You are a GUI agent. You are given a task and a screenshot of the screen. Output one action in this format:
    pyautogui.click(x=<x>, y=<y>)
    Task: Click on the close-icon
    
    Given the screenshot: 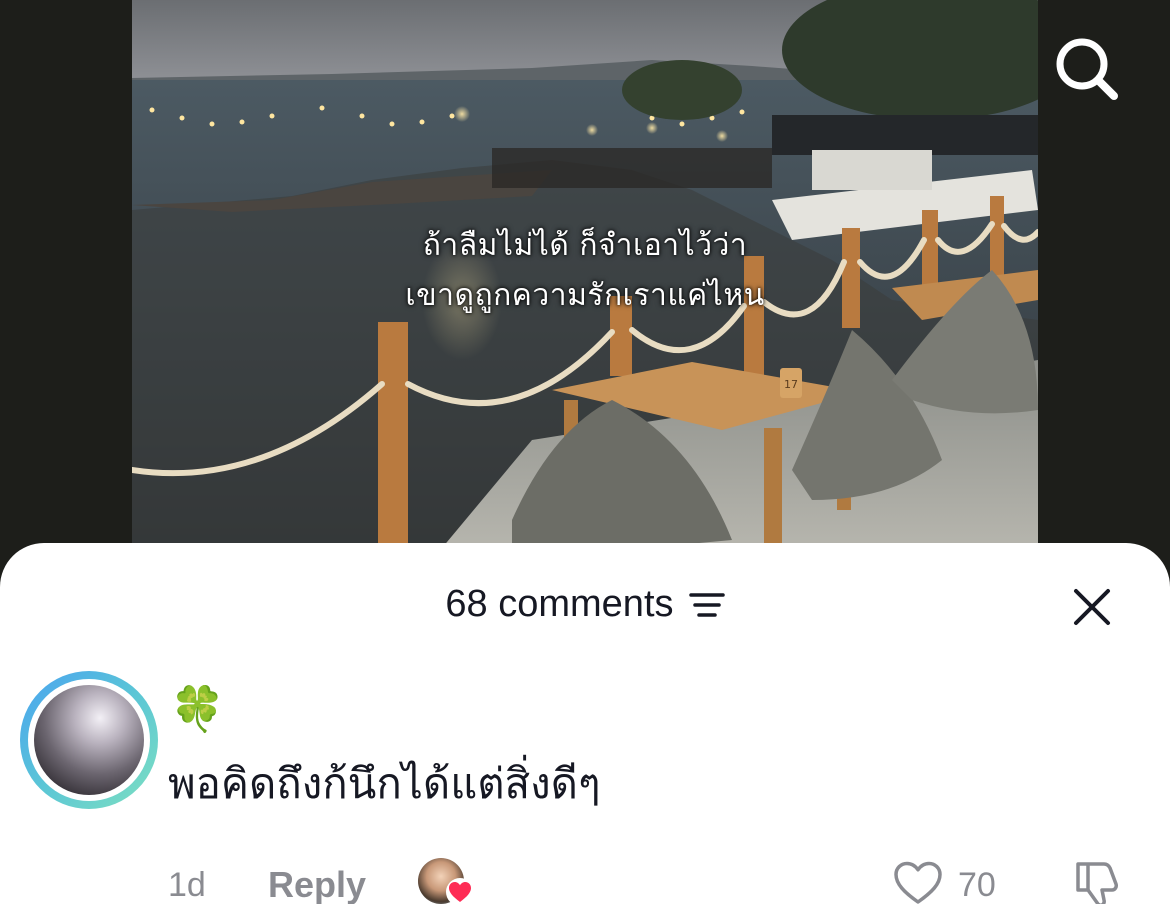 What is the action you would take?
    pyautogui.click(x=1092, y=607)
    